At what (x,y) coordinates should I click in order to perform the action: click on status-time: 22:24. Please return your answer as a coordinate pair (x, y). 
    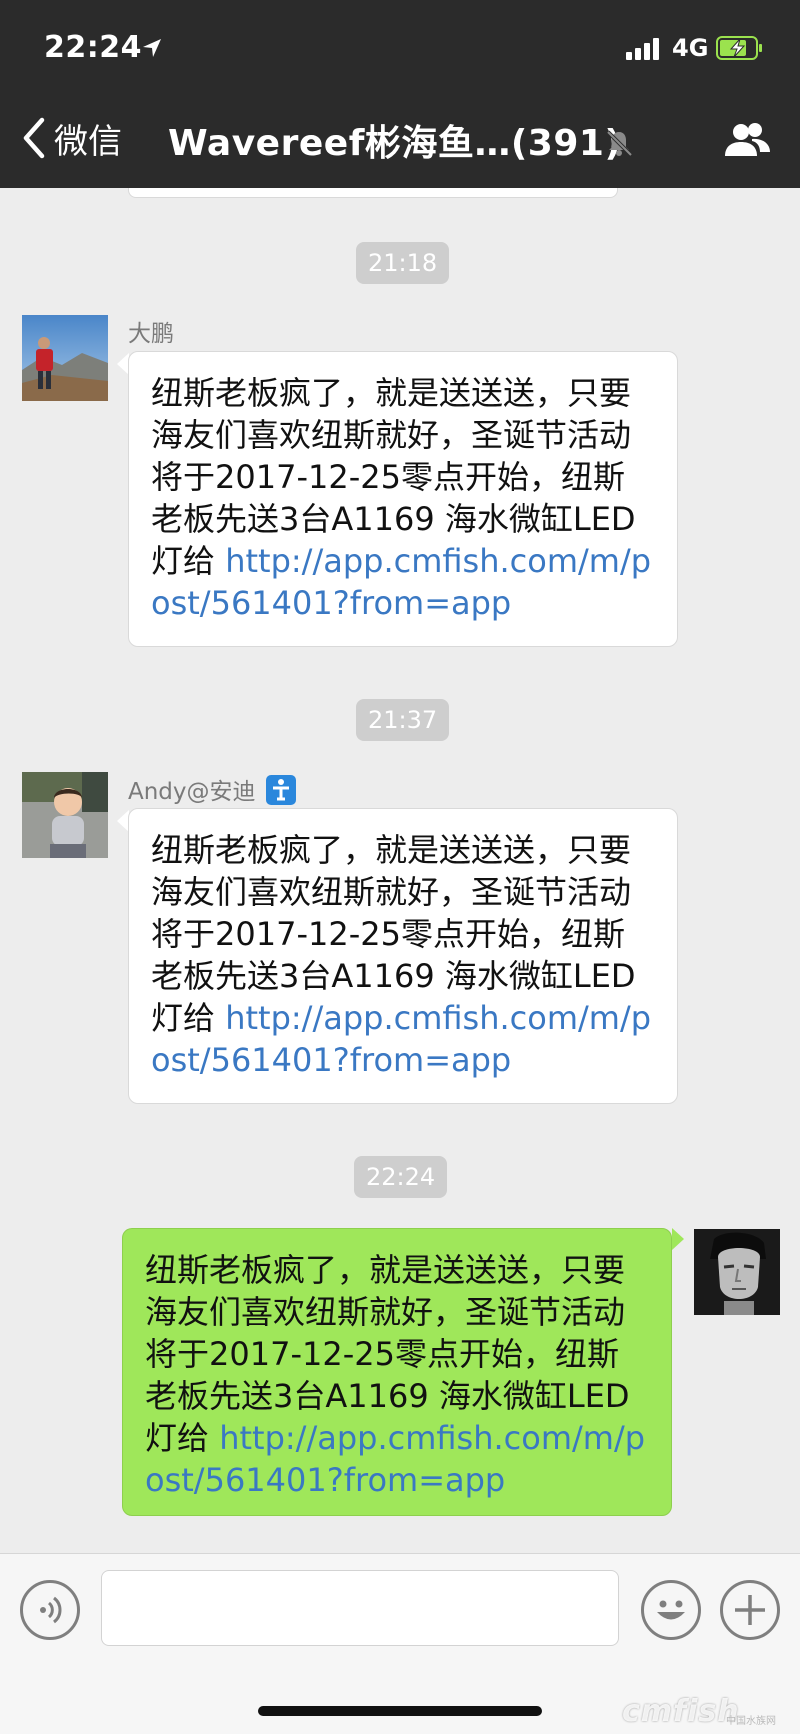
    Looking at the image, I should click on (93, 47).